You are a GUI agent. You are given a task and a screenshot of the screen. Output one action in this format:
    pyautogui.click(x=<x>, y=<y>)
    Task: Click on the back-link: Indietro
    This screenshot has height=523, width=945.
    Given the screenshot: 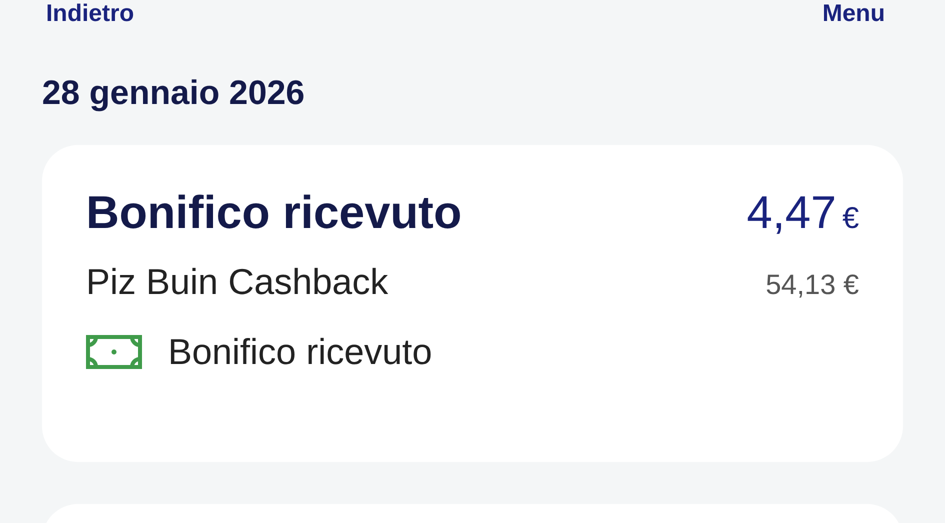 What is the action you would take?
    pyautogui.click(x=90, y=14)
    